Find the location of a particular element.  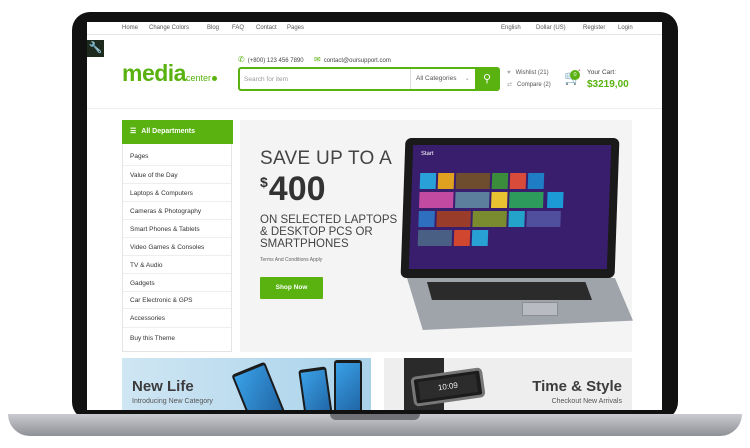

header-divider is located at coordinates (374, 108).